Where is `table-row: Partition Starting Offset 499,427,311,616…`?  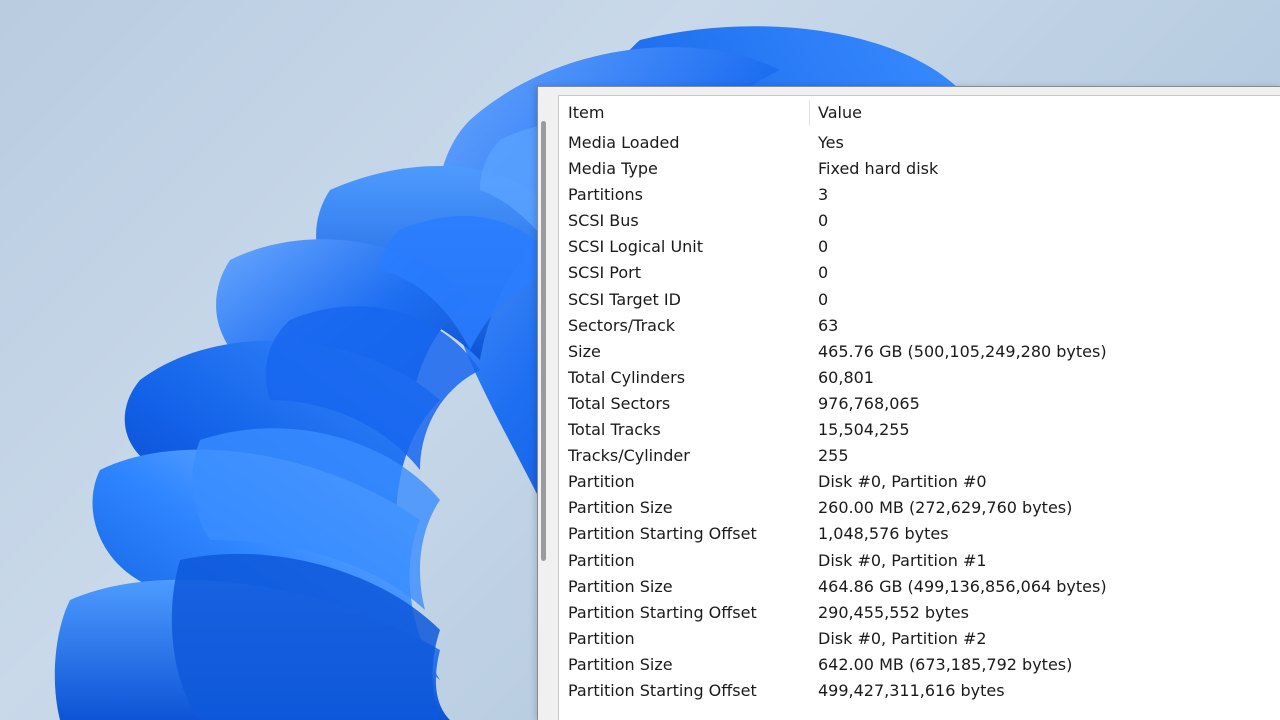 table-row: Partition Starting Offset 499,427,311,616… is located at coordinates (919, 691).